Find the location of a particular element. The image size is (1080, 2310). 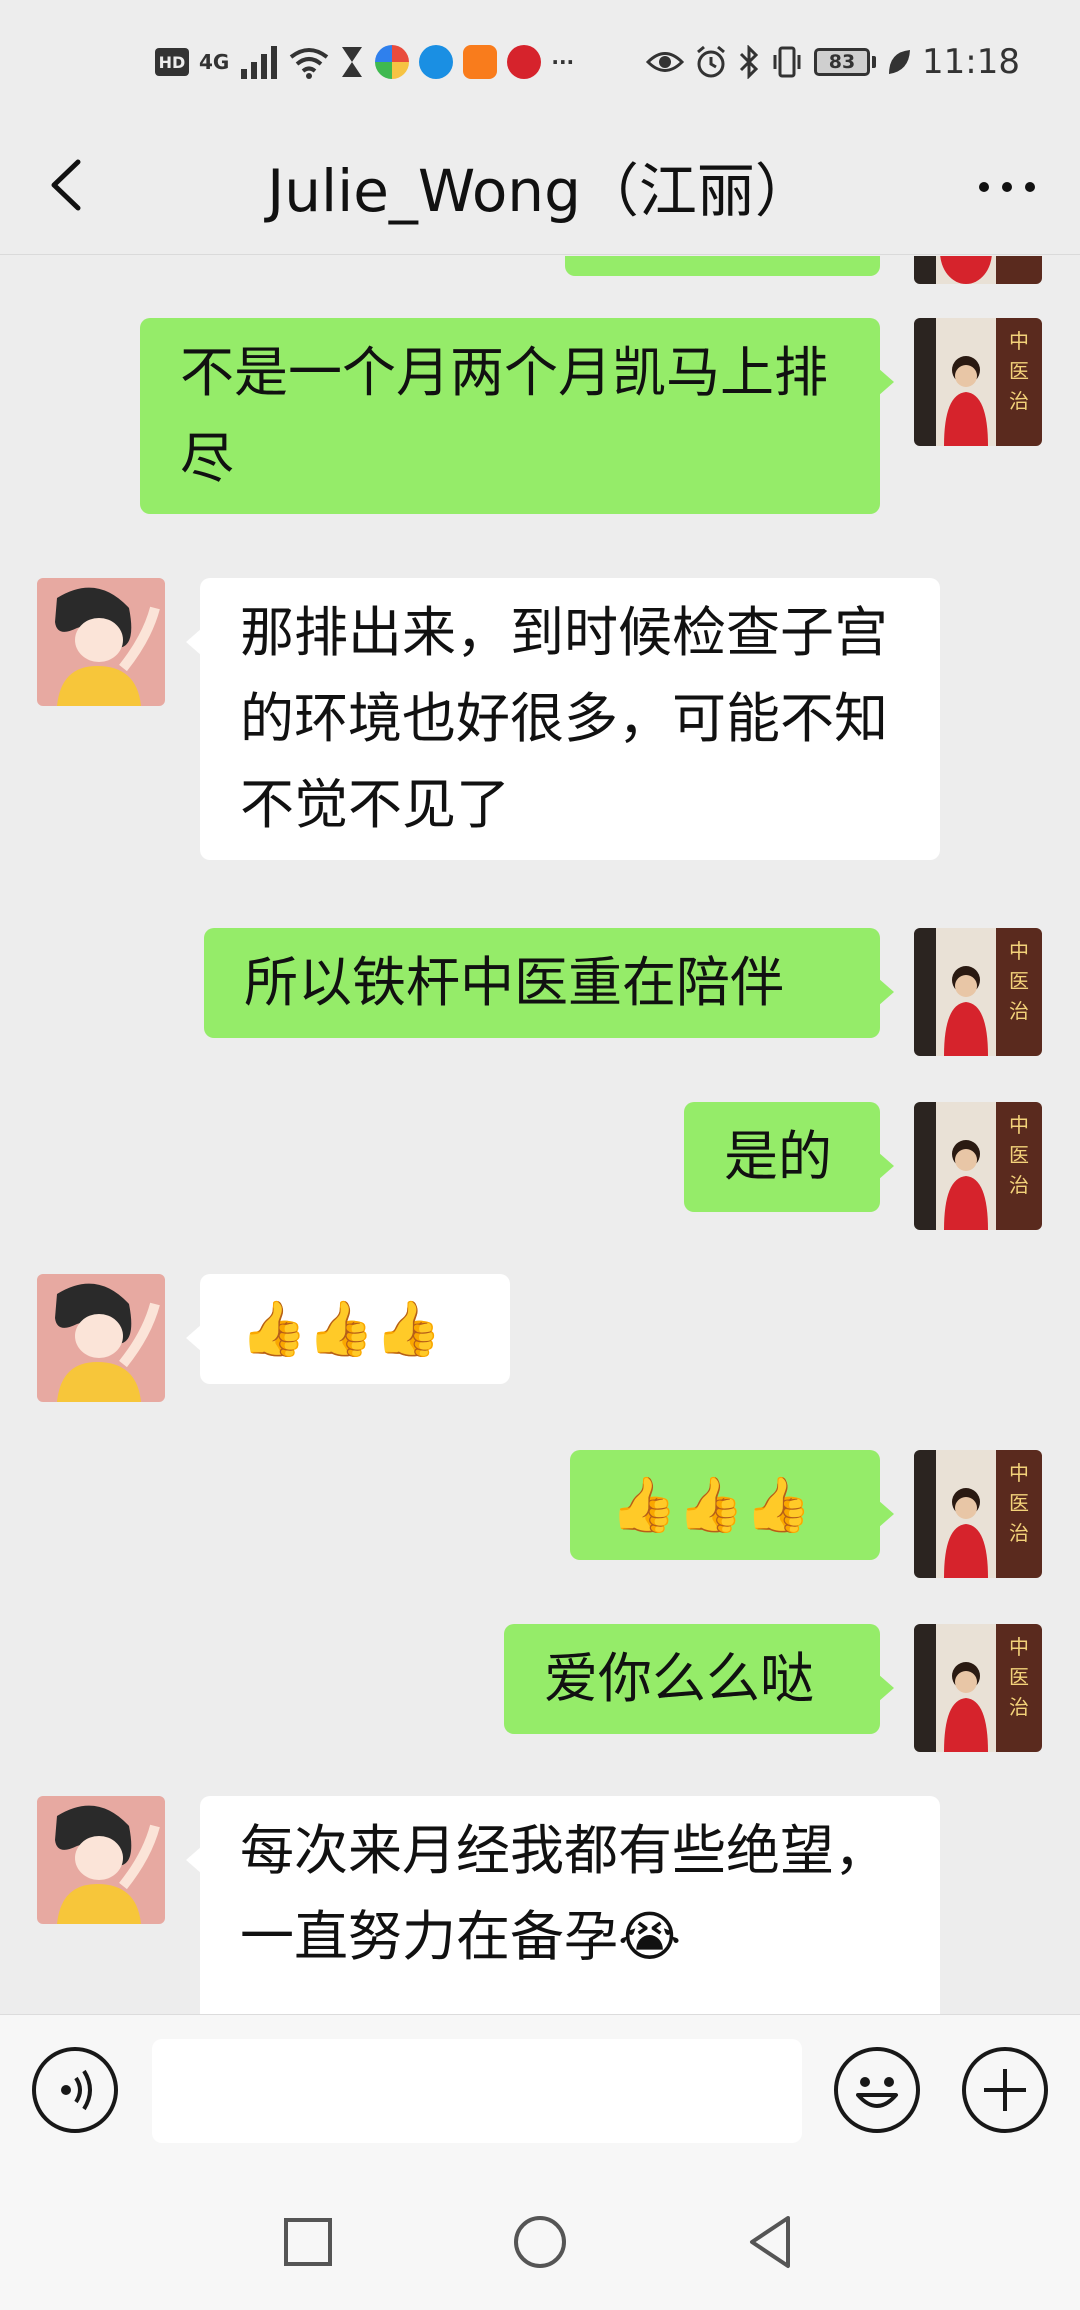

recents-button is located at coordinates (308, 2242).